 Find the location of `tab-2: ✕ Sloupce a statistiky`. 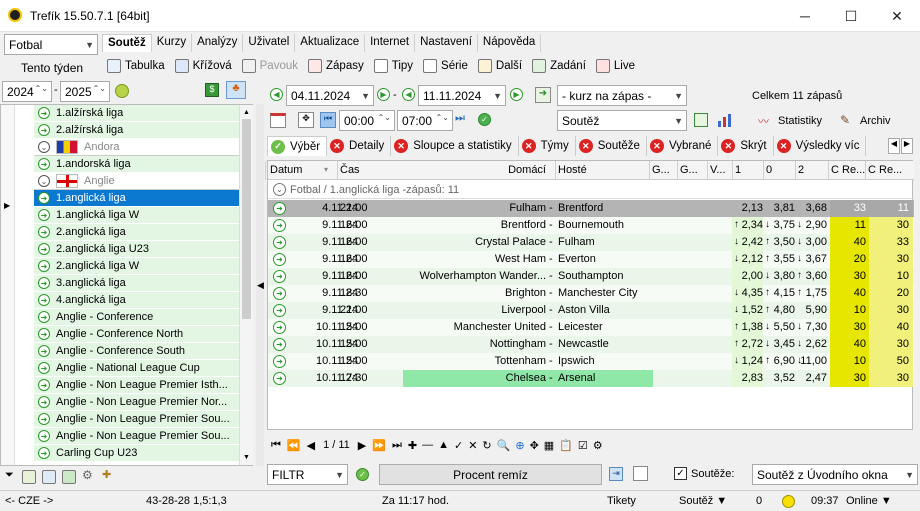

tab-2: ✕ Sloupce a statistiky is located at coordinates (455, 146).